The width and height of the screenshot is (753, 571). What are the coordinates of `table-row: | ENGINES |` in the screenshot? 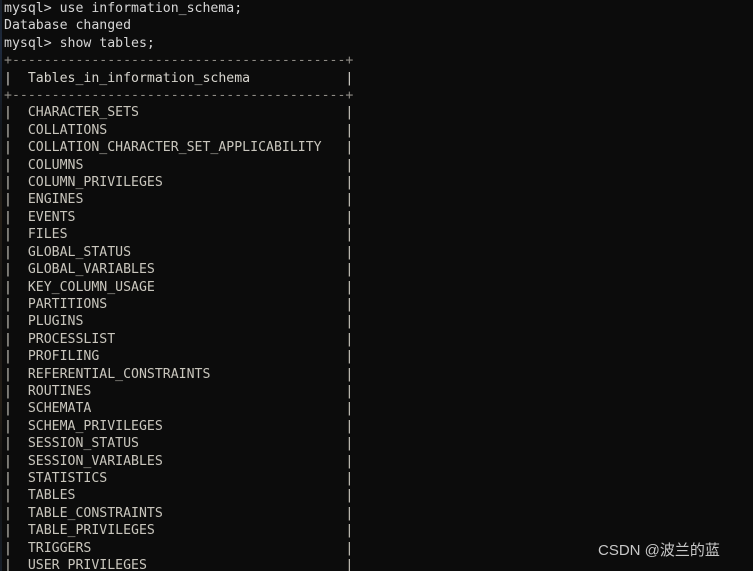 It's located at (179, 200).